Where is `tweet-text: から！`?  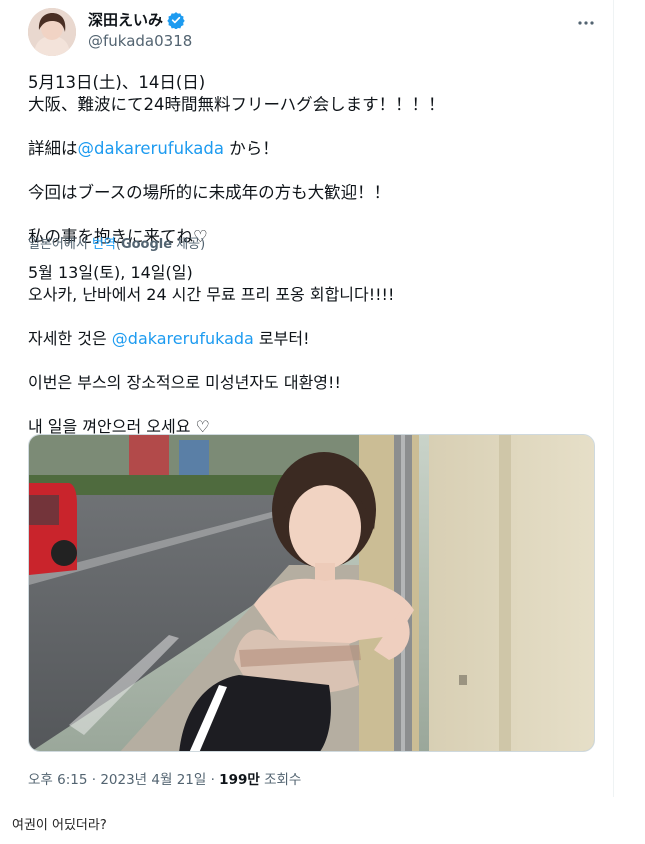 tweet-text: から！ is located at coordinates (251, 148).